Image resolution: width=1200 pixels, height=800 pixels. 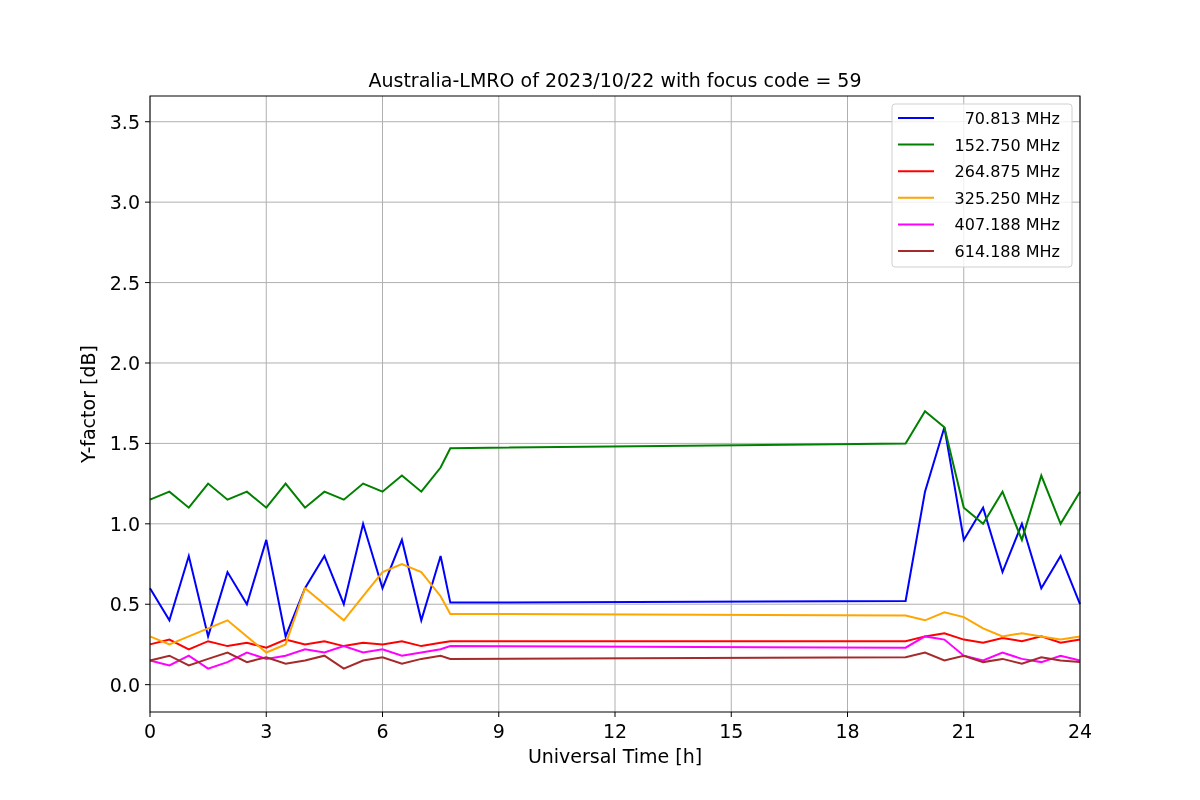 I want to click on y-tick-label: 2.0, so click(x=124, y=363).